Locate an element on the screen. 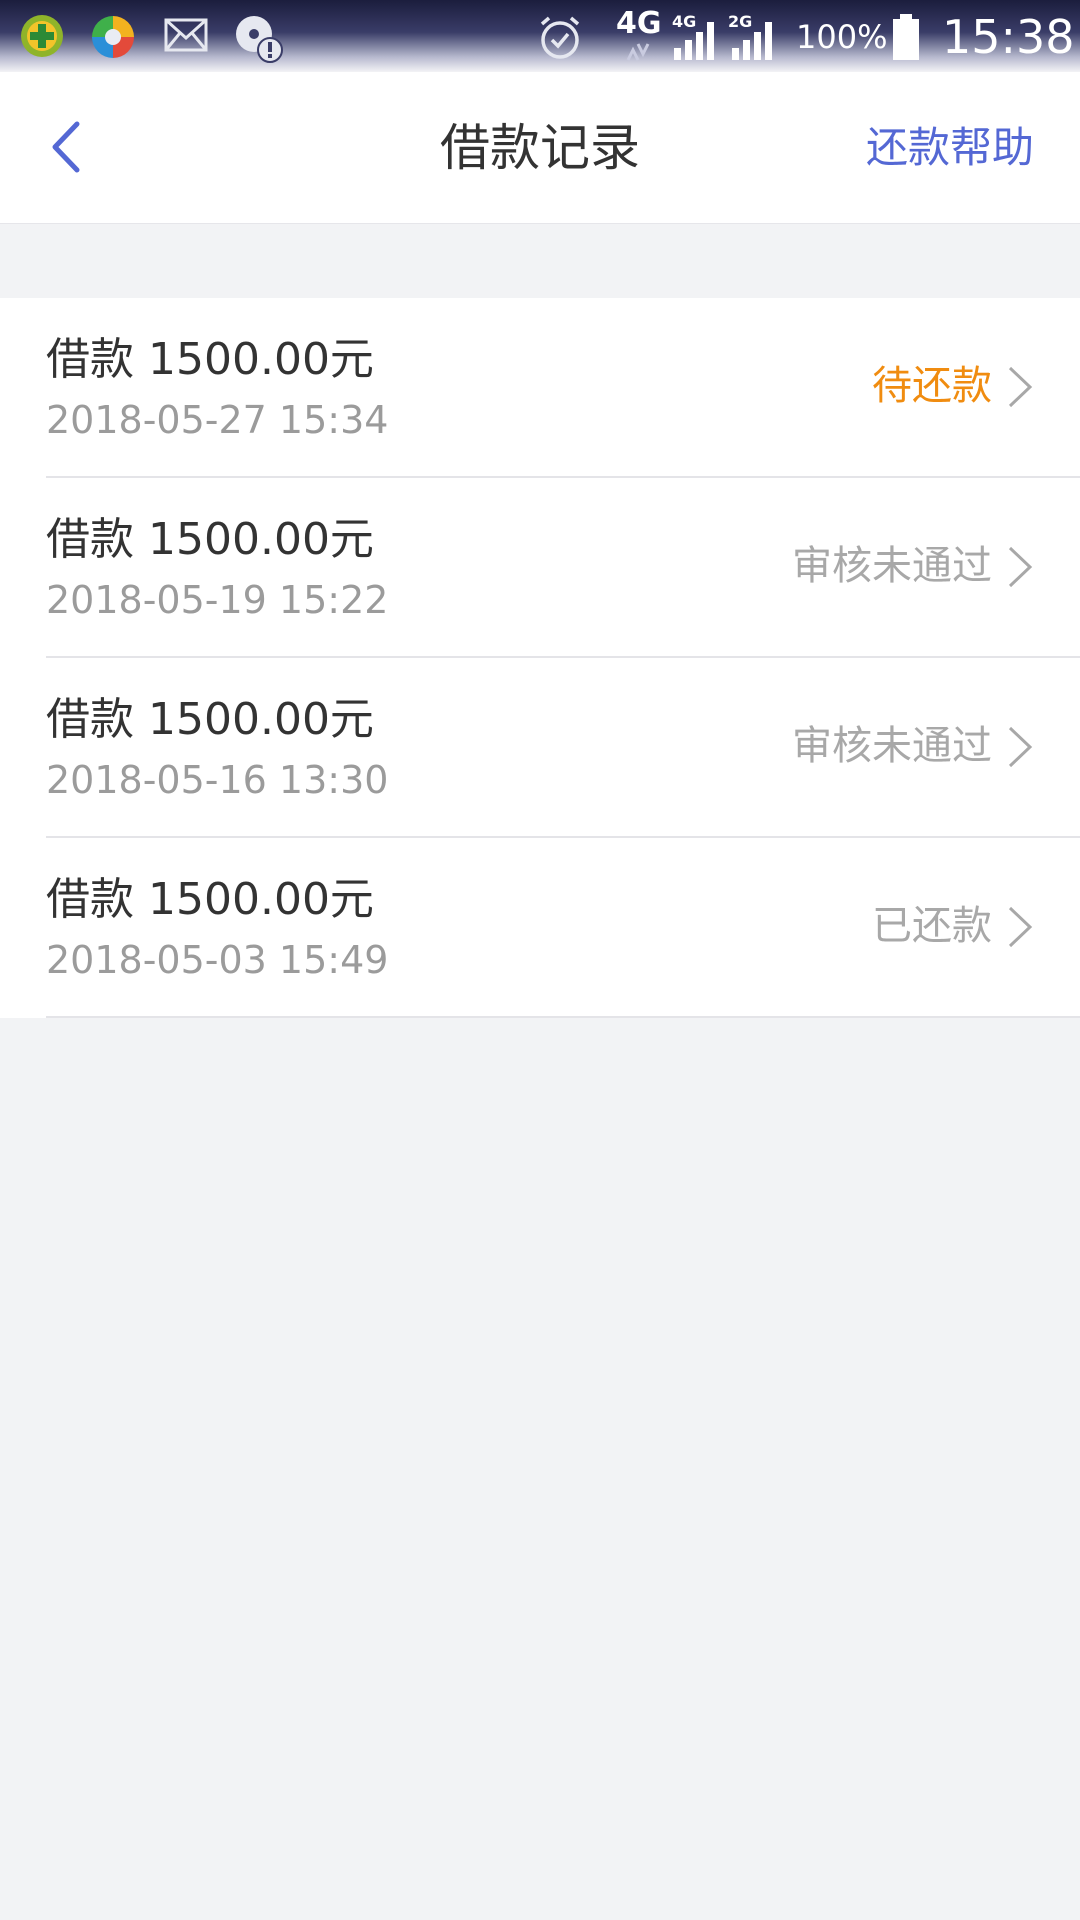 The height and width of the screenshot is (1920, 1080). record-row: 借款 1500.00元 2018-05-03 15:49 已还款 is located at coordinates (540, 928).